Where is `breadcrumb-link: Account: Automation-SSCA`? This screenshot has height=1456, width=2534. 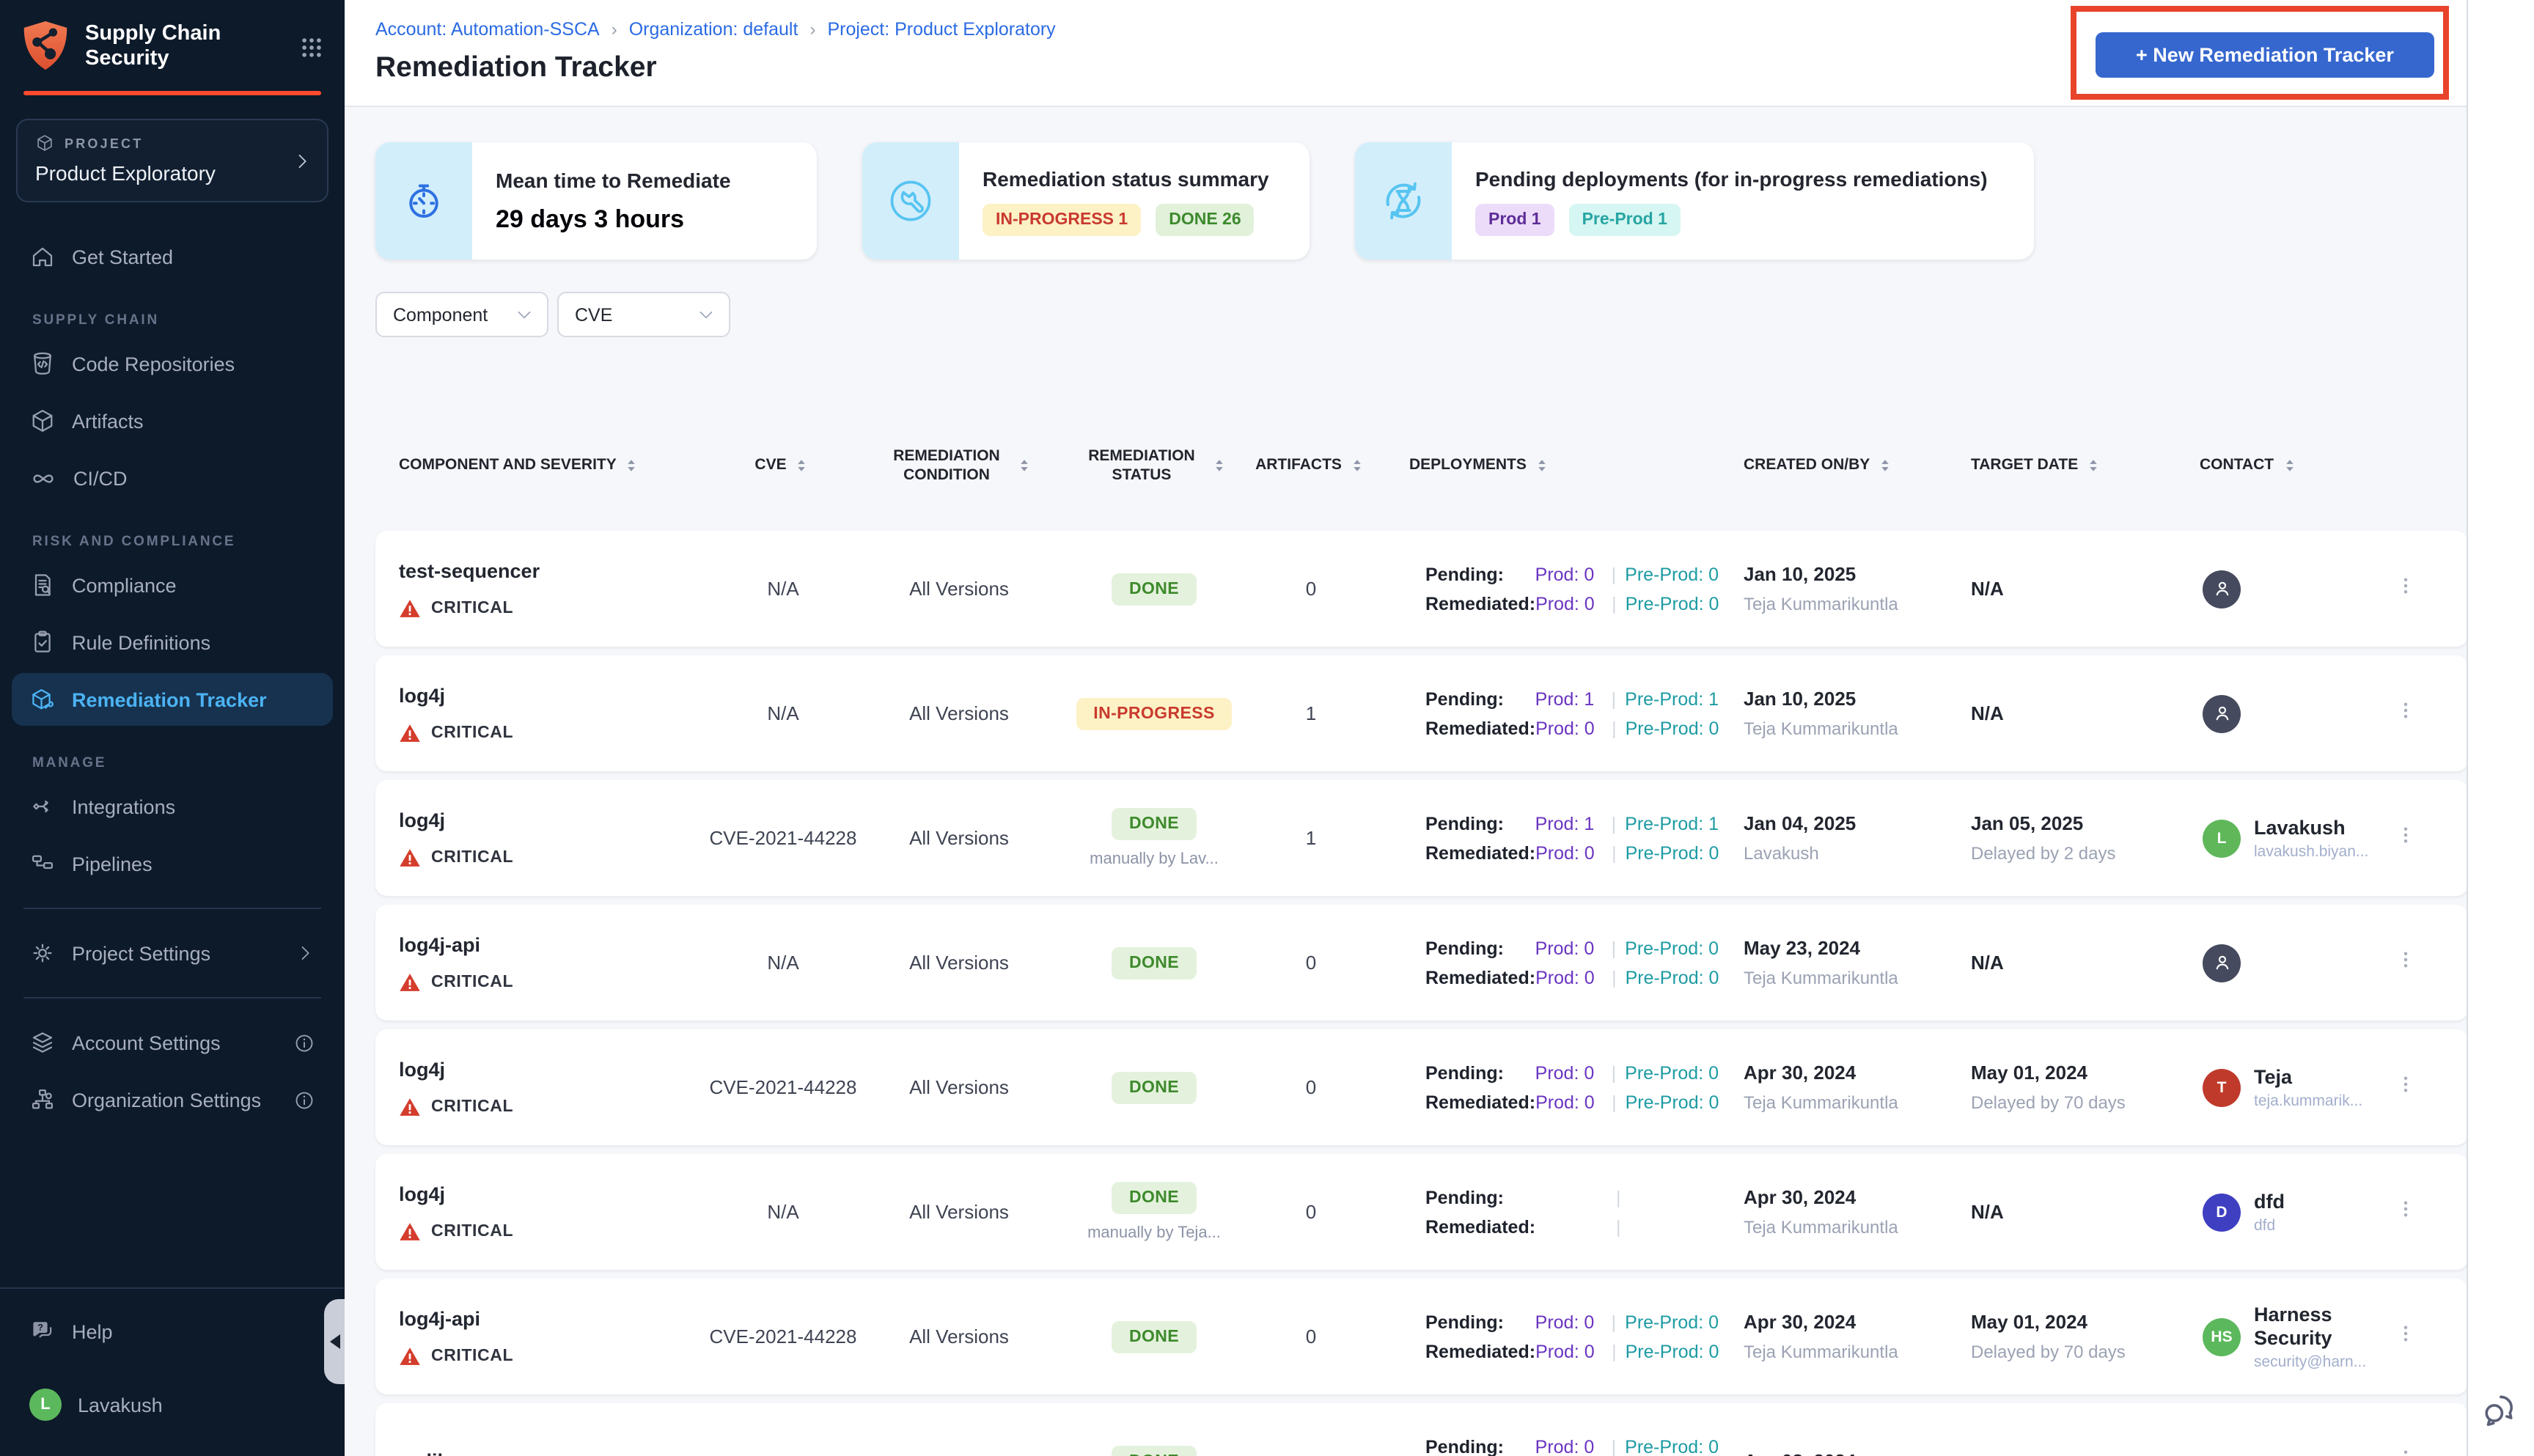
breadcrumb-link: Account: Automation-SSCA is located at coordinates (487, 29).